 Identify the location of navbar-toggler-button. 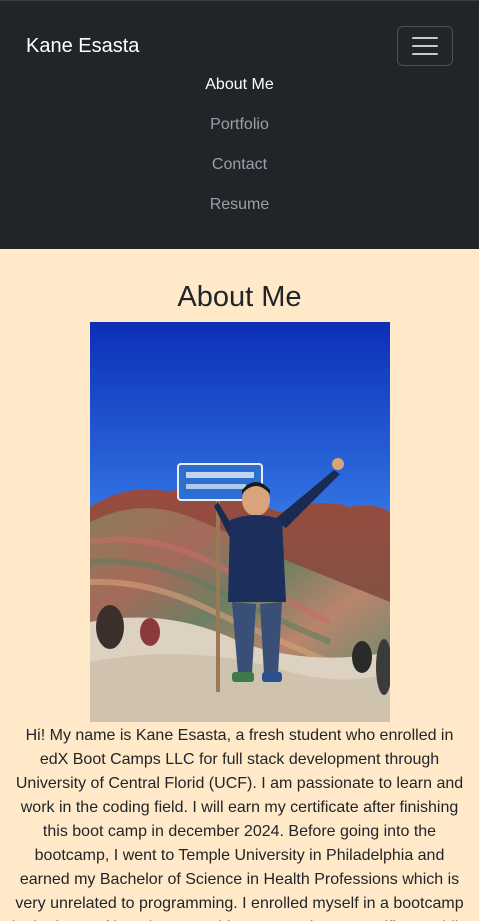
(425, 46).